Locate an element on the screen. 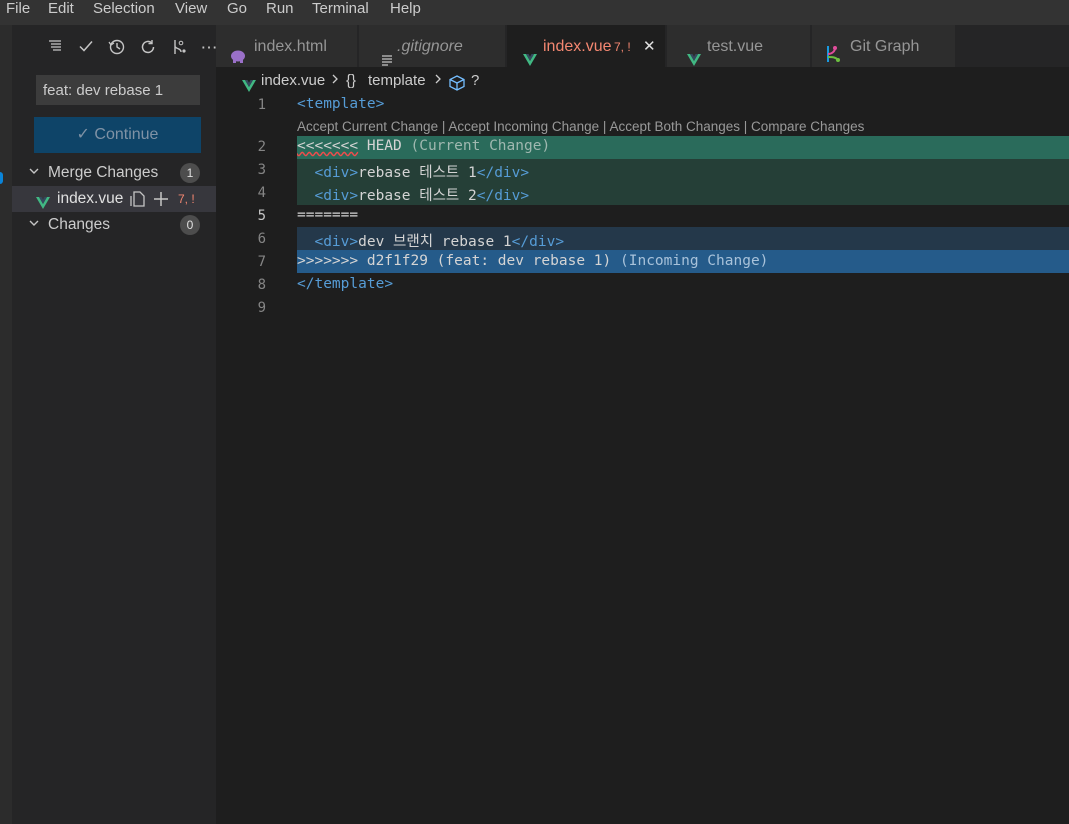  history-icon is located at coordinates (117, 48).